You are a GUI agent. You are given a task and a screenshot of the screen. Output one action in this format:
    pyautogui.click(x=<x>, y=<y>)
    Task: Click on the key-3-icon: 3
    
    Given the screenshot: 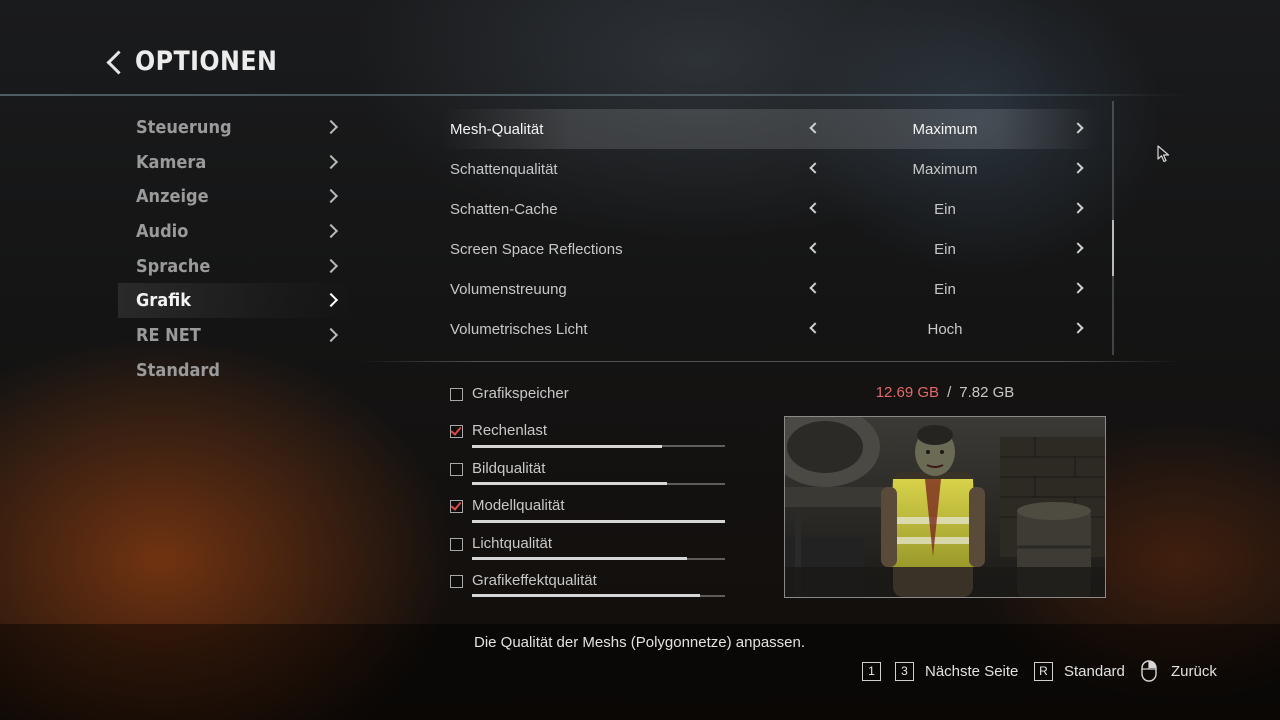 What is the action you would take?
    pyautogui.click(x=904, y=671)
    